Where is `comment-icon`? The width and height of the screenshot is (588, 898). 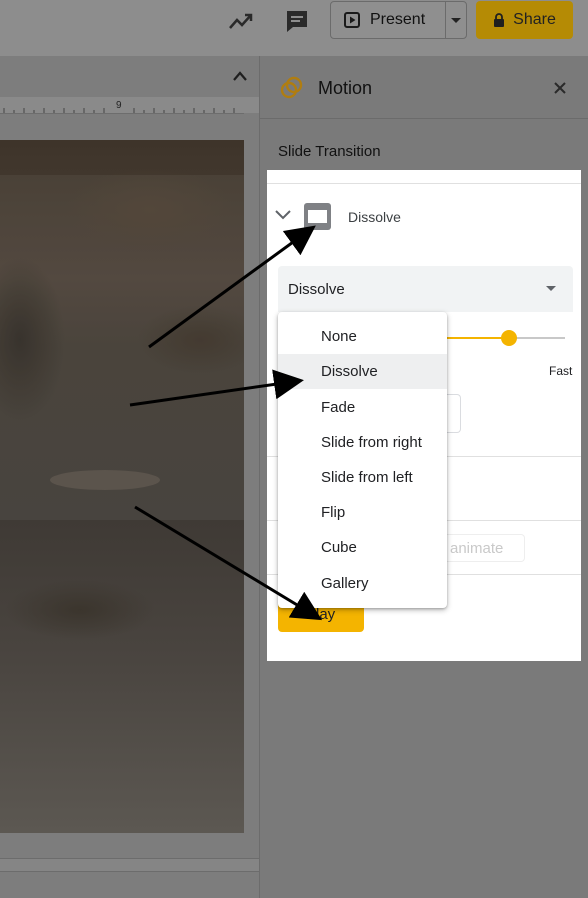
comment-icon is located at coordinates (297, 21).